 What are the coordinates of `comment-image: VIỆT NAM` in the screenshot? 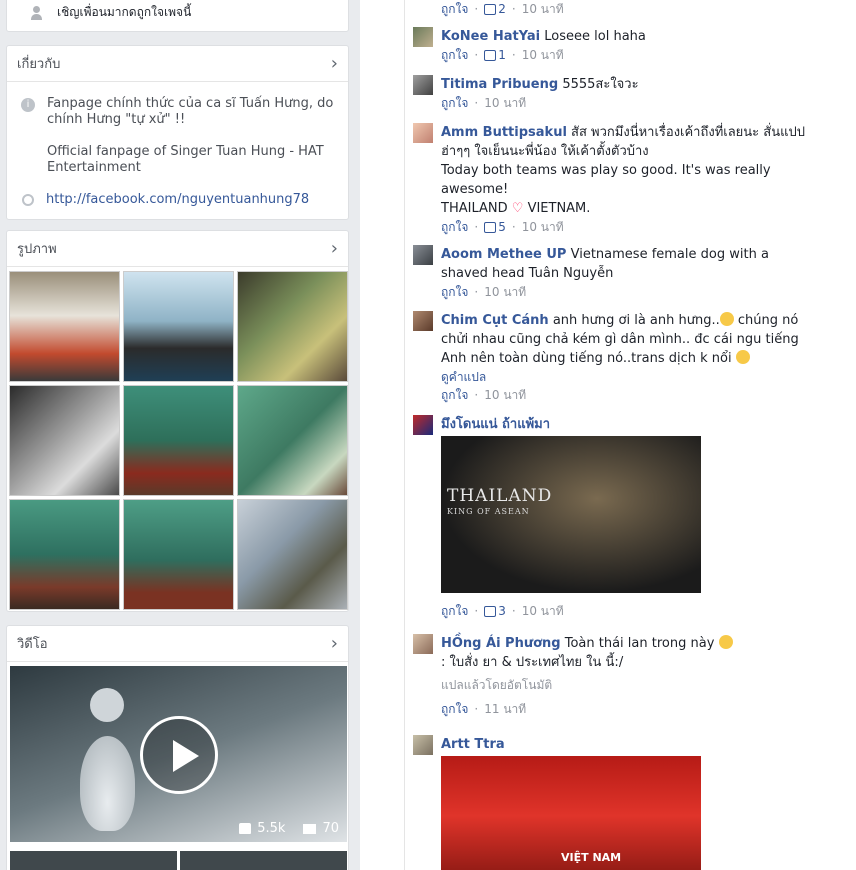 It's located at (571, 813).